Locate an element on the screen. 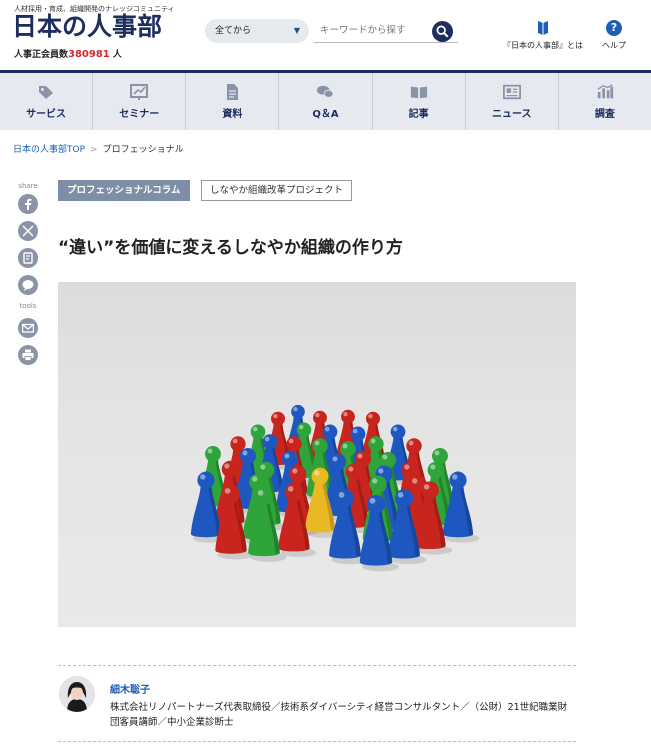  main-nav: サービス セミナー 資料 Q＆A 記事 ニュース 調査 is located at coordinates (325, 100).